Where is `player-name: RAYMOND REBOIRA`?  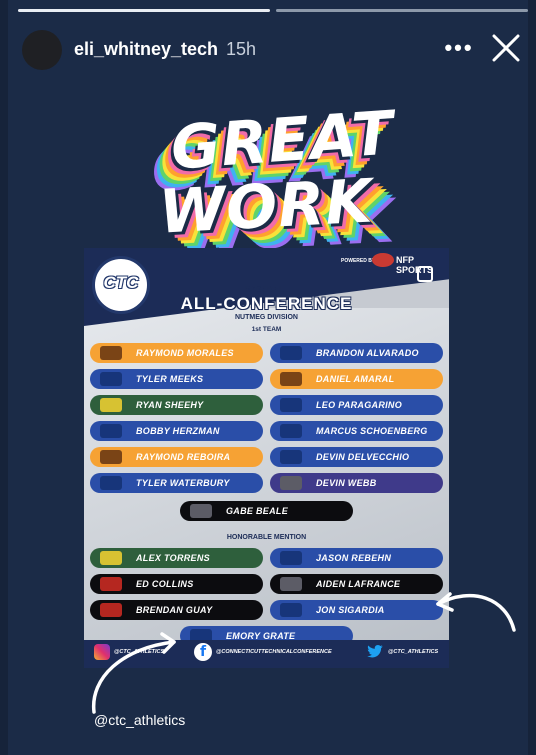 player-name: RAYMOND REBOIRA is located at coordinates (183, 457).